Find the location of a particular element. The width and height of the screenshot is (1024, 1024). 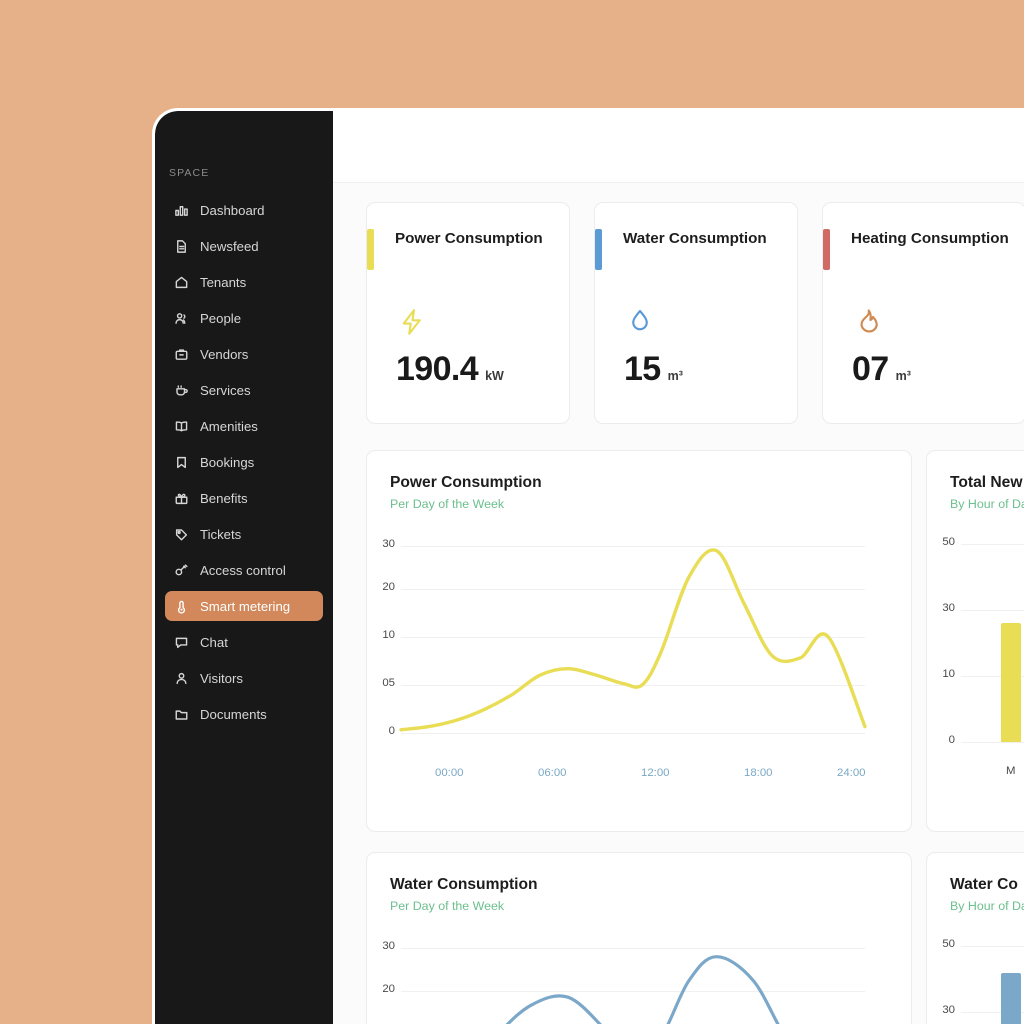

stat-card-heating-consumption: Heating Consumption 07 m³ is located at coordinates (923, 313).